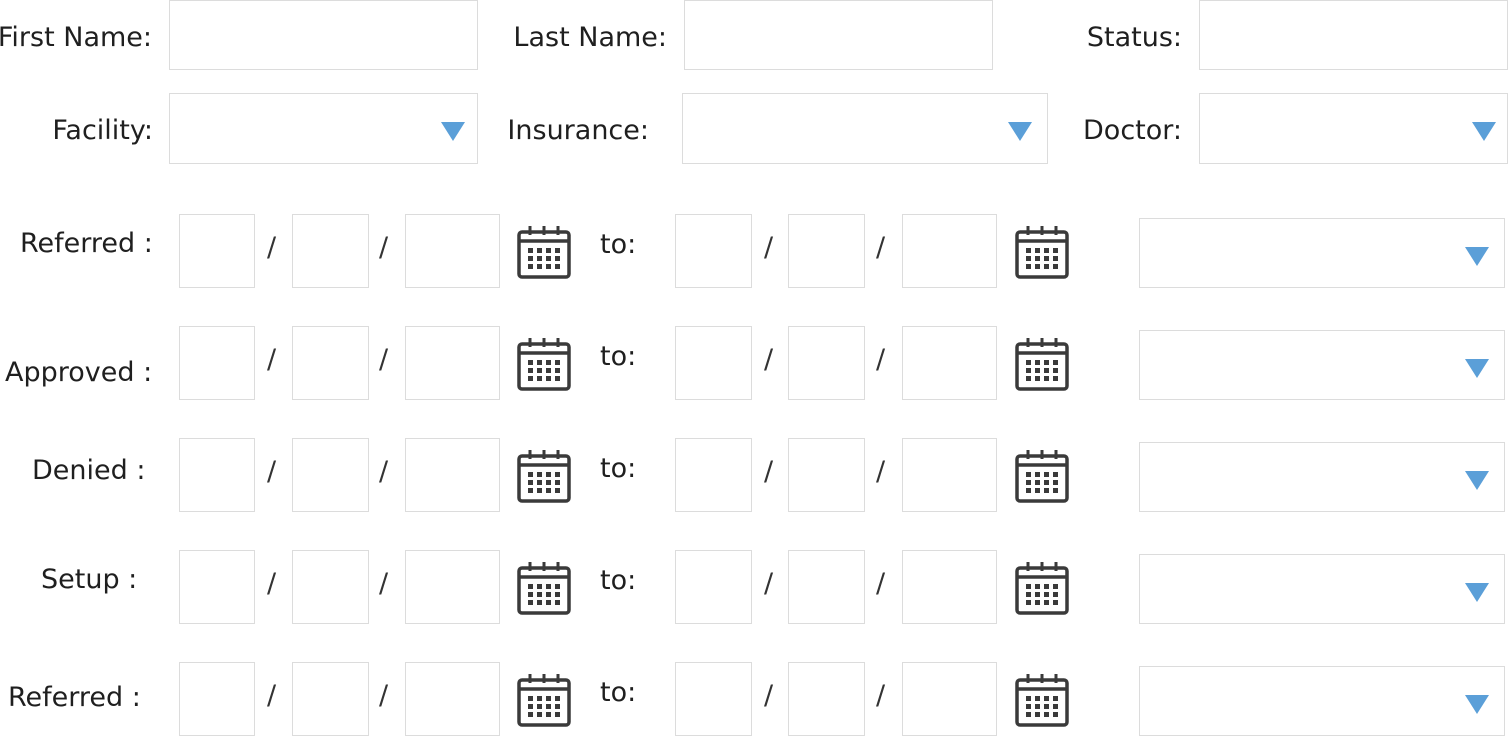 The height and width of the screenshot is (736, 1508). What do you see at coordinates (1132, 130) in the screenshot?
I see `doctor-label: Doctor:` at bounding box center [1132, 130].